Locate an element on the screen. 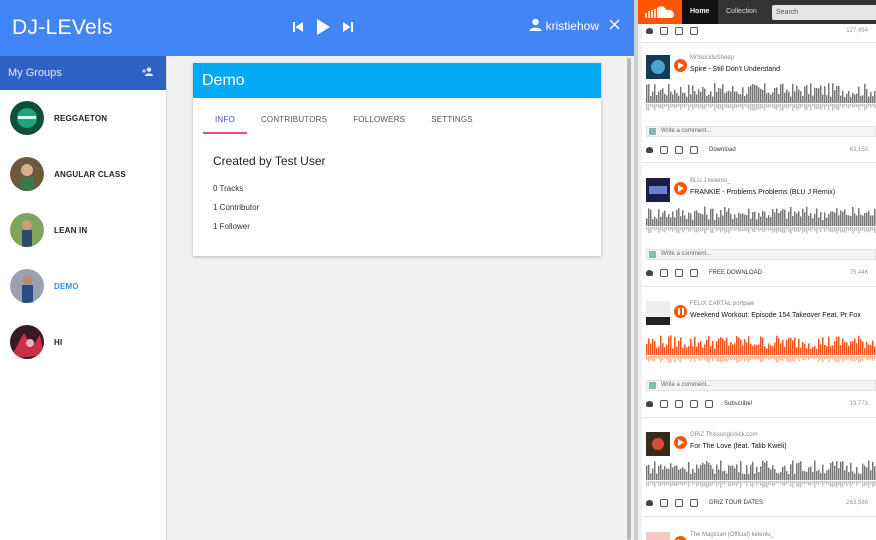  track-action-label: FREE DOWNLOAD is located at coordinates (735, 273).